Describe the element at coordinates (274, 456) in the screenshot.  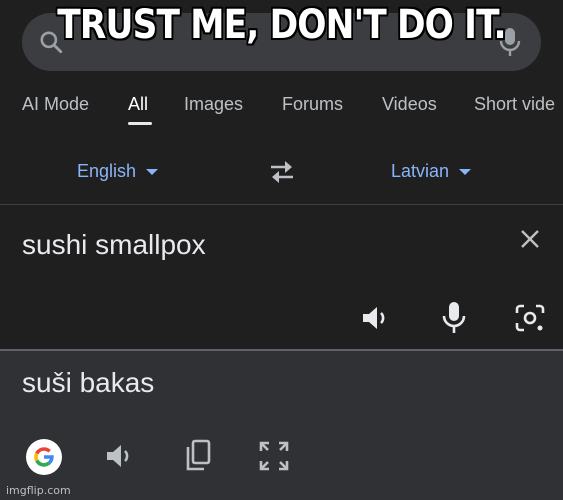
I see `expand-icon` at that location.